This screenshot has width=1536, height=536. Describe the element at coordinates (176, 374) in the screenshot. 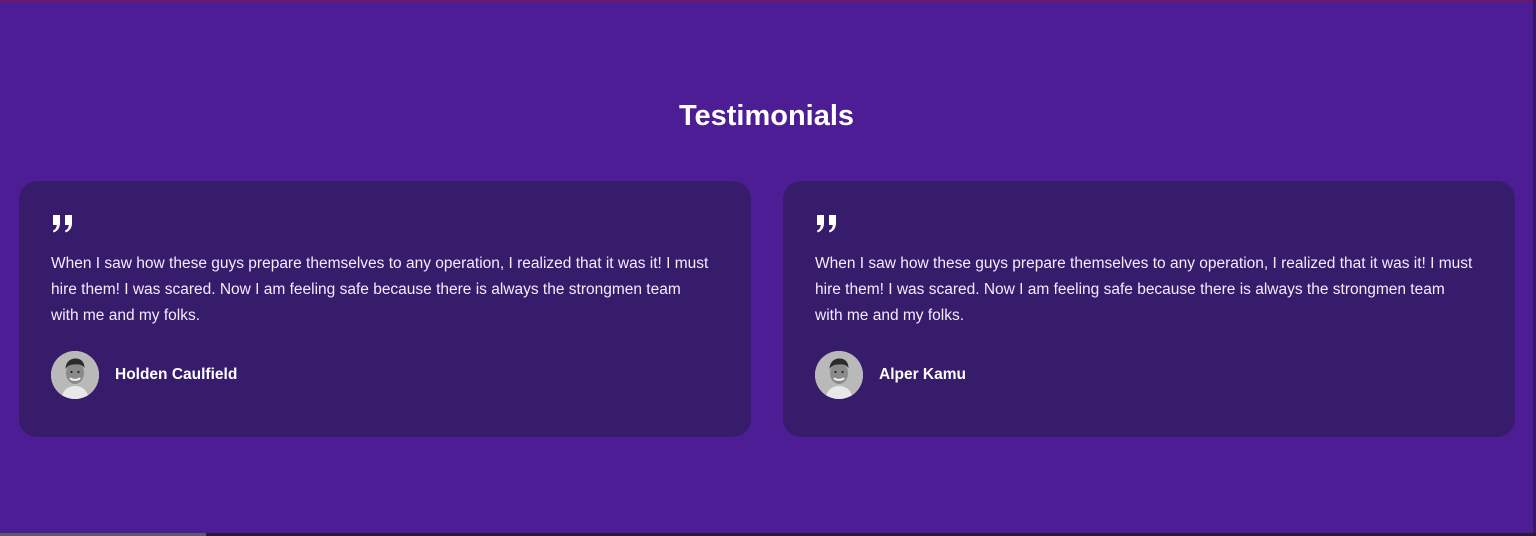

I see `author-name: Holden Caulfield` at that location.